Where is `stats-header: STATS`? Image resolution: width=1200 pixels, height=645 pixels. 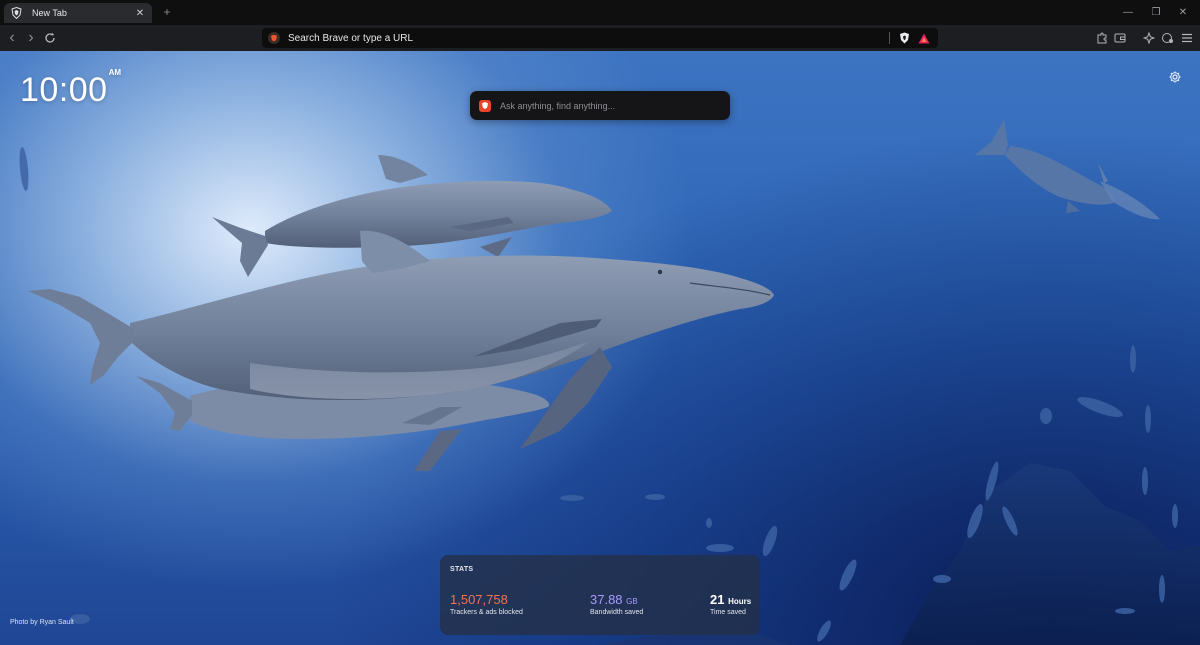
stats-header: STATS is located at coordinates (462, 569).